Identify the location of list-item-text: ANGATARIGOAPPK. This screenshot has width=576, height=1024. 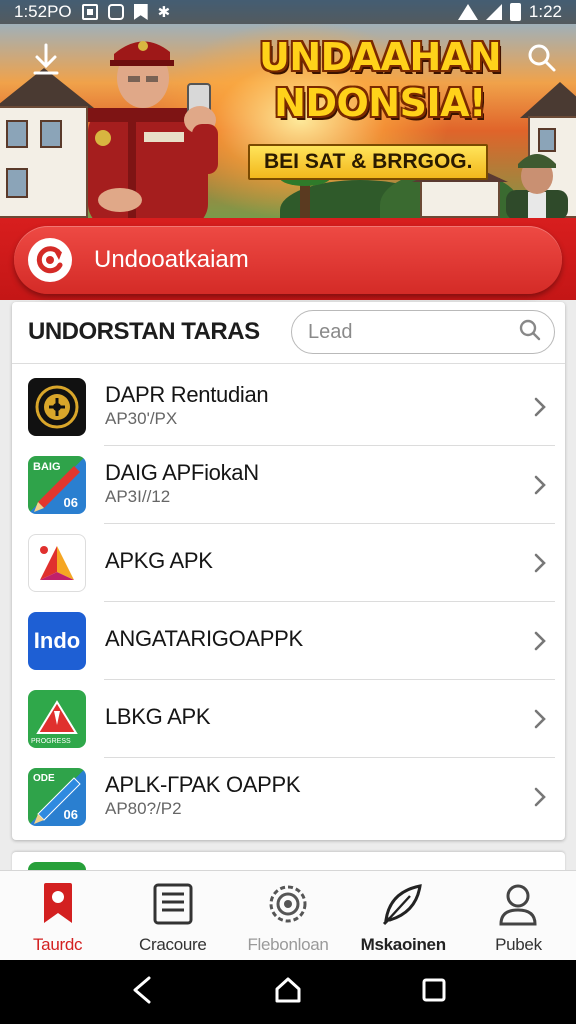
(204, 639).